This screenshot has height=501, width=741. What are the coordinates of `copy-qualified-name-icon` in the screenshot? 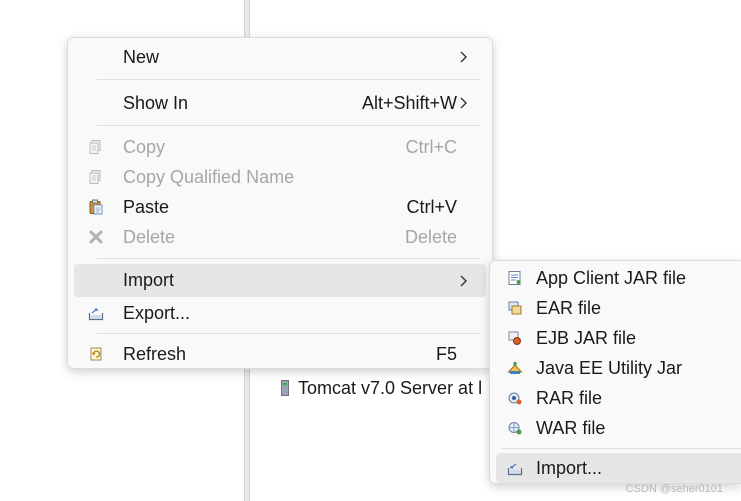 It's located at (95, 177).